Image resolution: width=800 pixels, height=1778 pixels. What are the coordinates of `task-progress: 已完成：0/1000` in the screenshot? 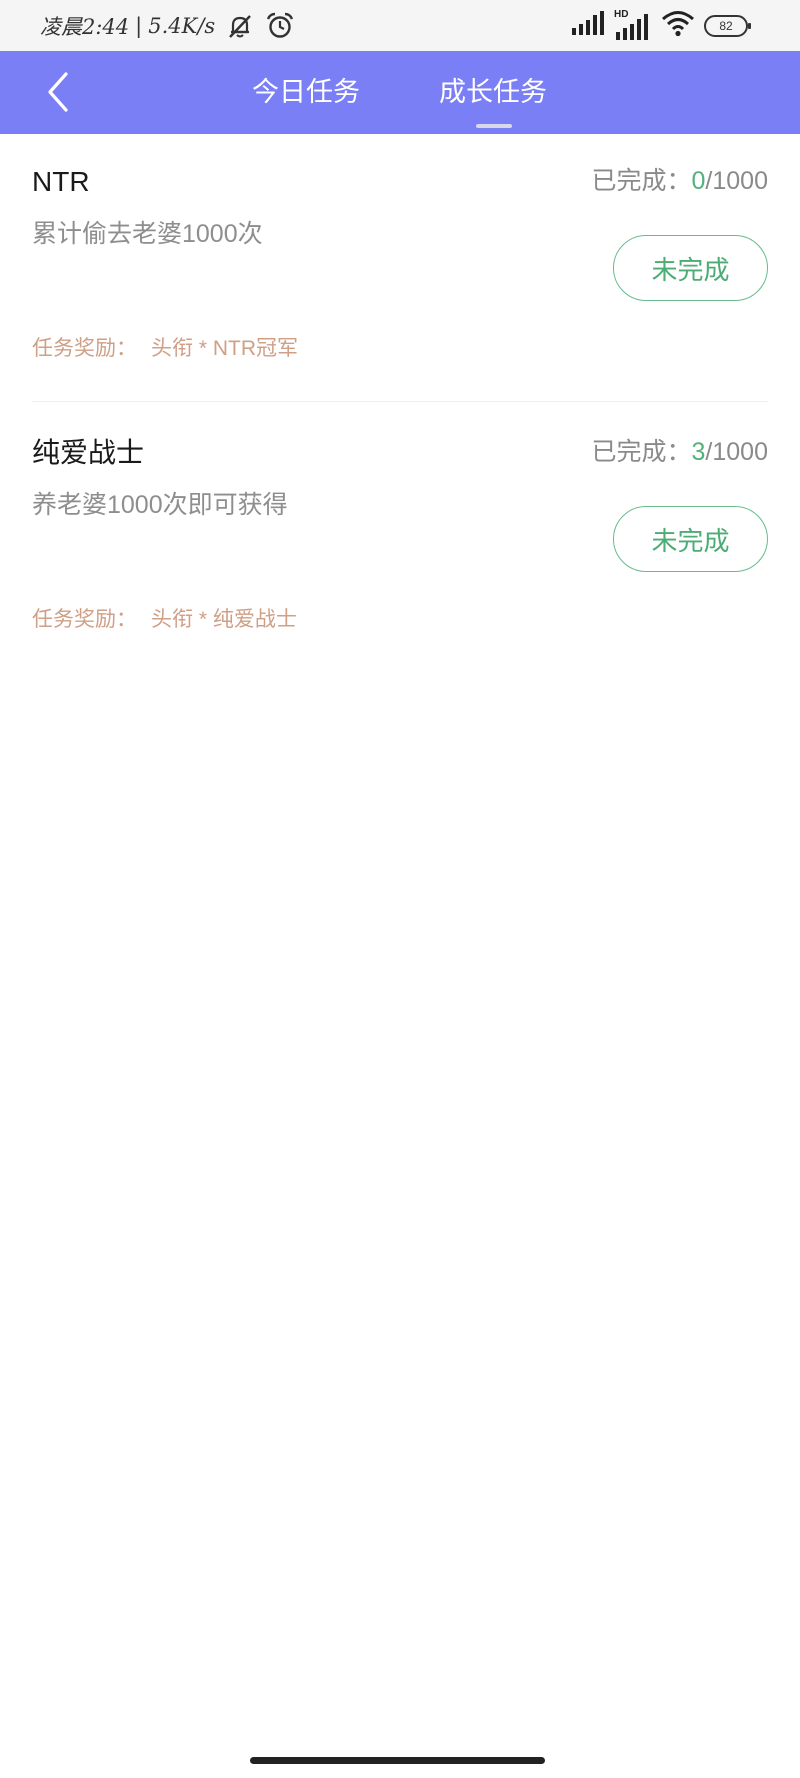 It's located at (680, 181).